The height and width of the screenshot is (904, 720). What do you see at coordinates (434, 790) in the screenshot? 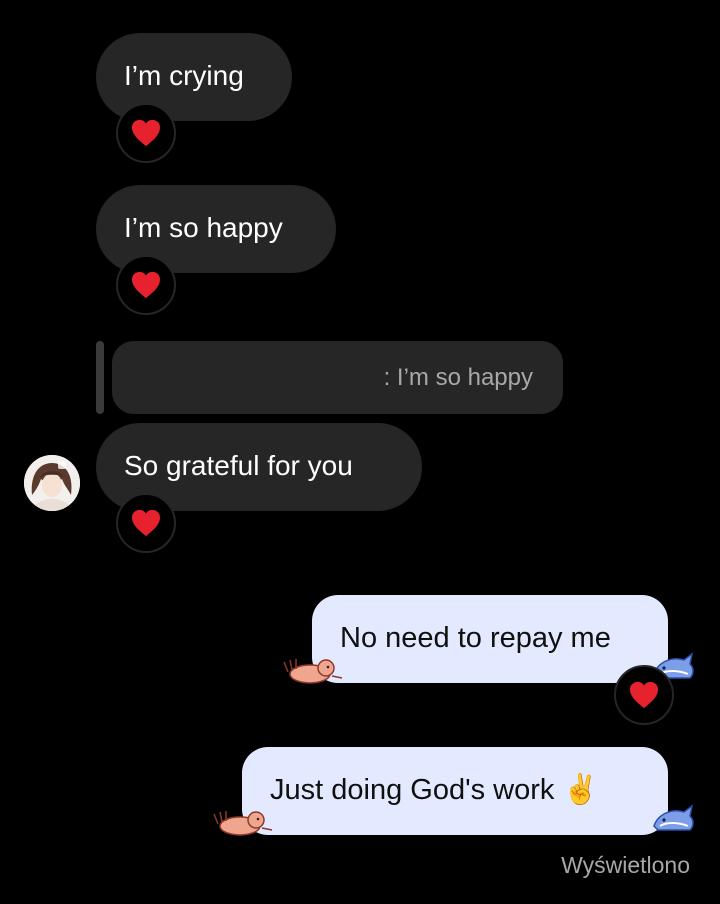
I see `message-text: Just doing God's work ✌️` at bounding box center [434, 790].